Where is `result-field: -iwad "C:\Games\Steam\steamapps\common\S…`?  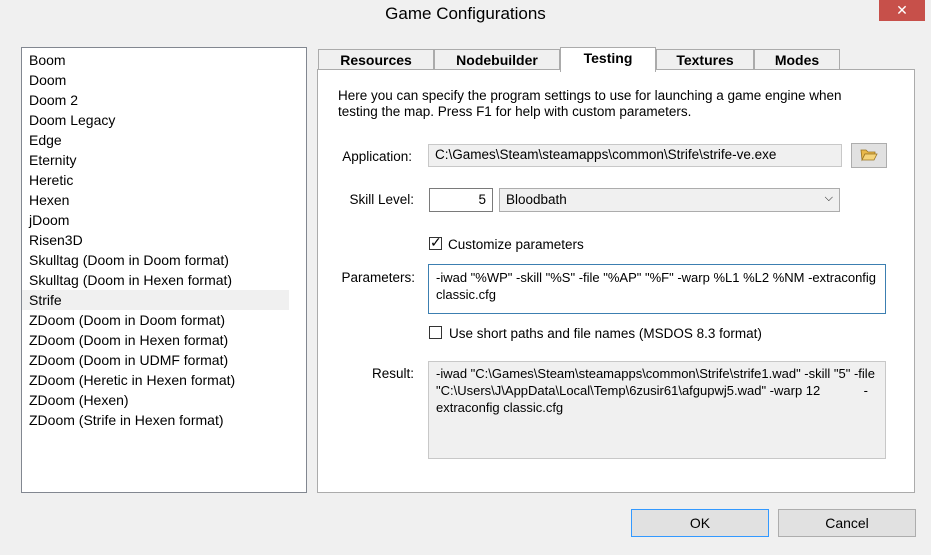 result-field: -iwad "C:\Games\Steam\steamapps\common\S… is located at coordinates (657, 410).